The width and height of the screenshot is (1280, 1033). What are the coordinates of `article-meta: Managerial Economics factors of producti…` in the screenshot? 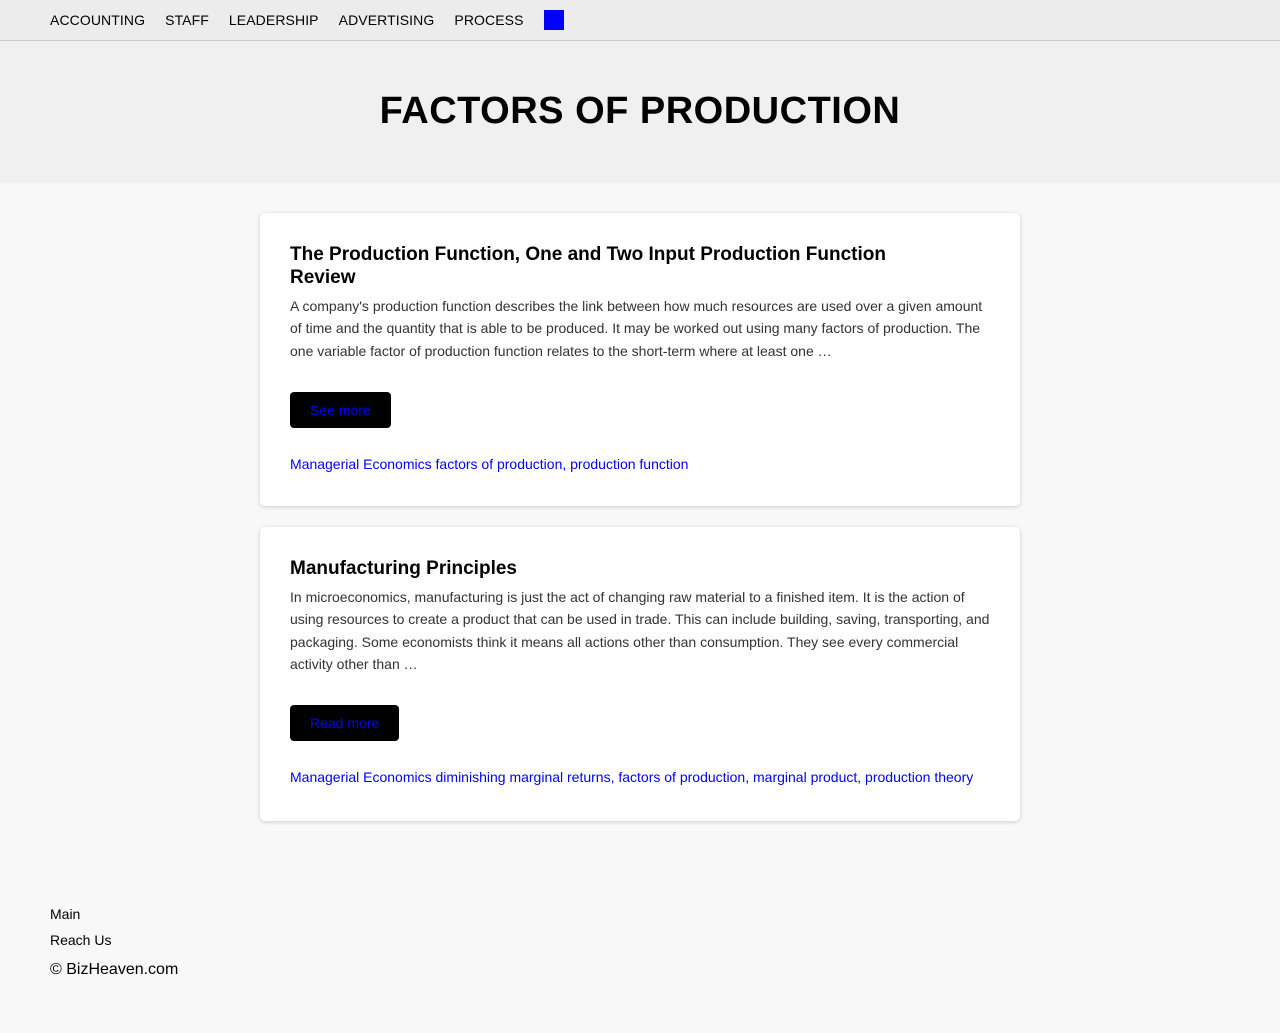 It's located at (640, 464).